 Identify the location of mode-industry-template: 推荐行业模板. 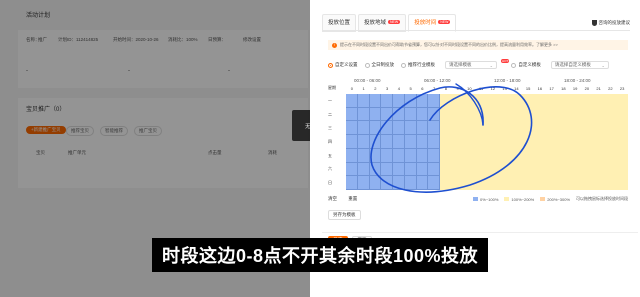
(418, 65).